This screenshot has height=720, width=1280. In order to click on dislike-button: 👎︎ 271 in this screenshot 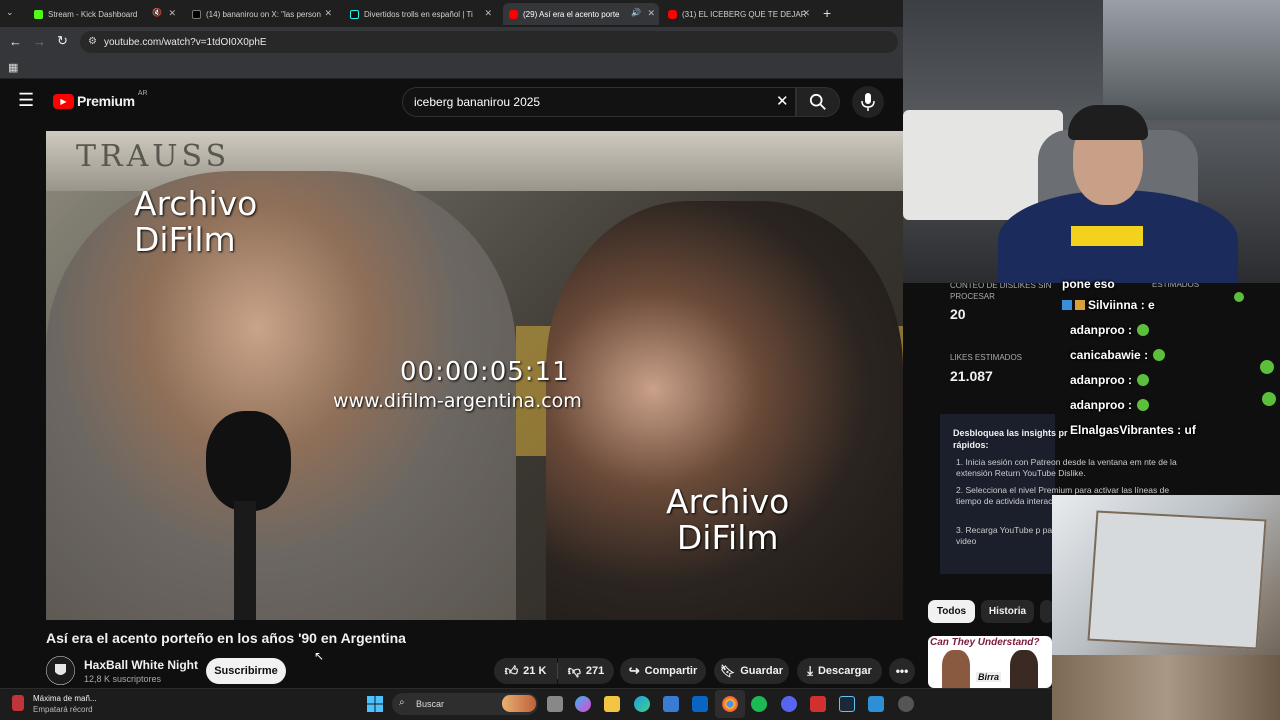, I will do `click(586, 671)`.